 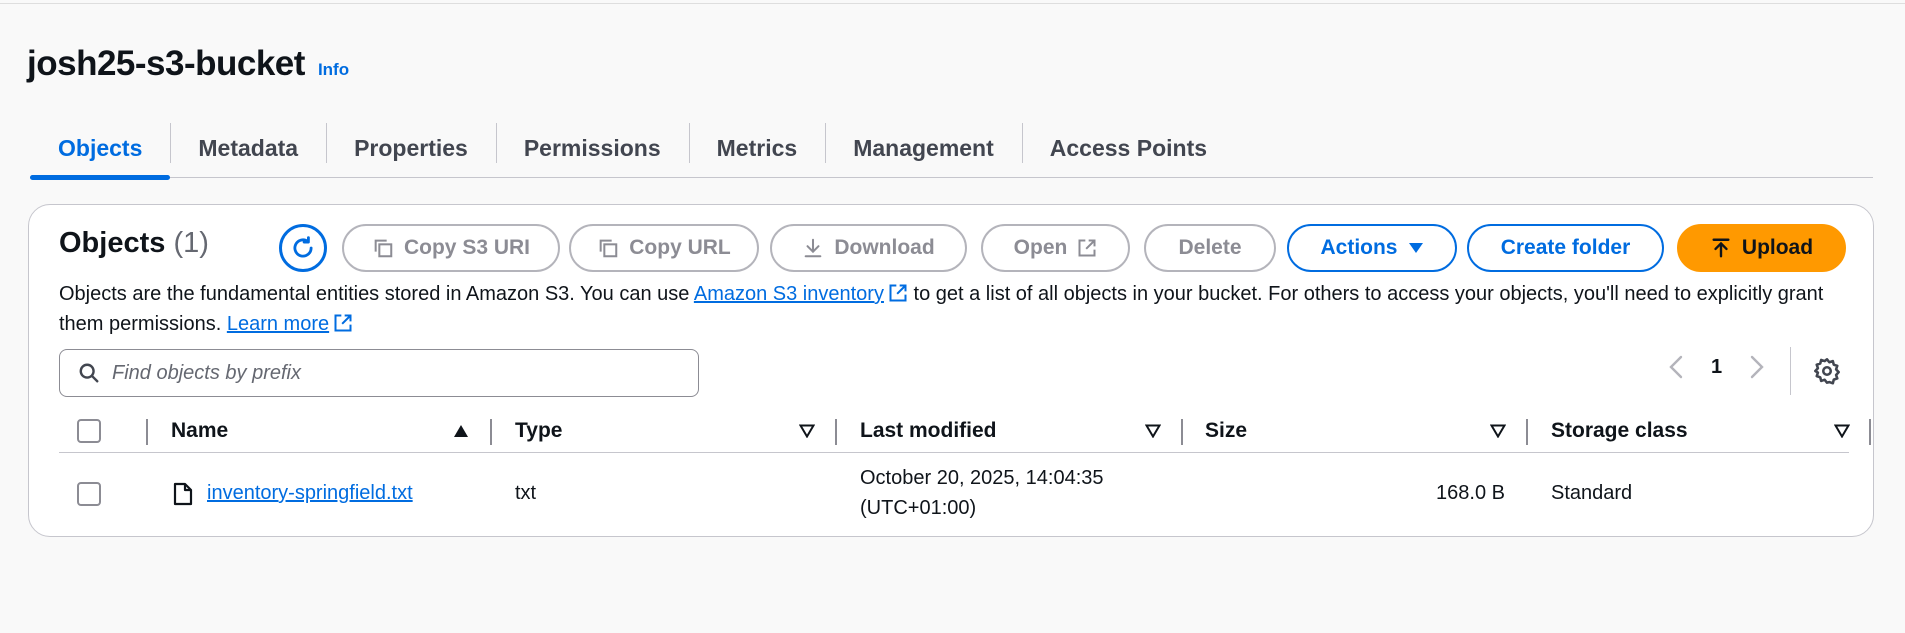 What do you see at coordinates (333, 70) in the screenshot?
I see `info-link: Info` at bounding box center [333, 70].